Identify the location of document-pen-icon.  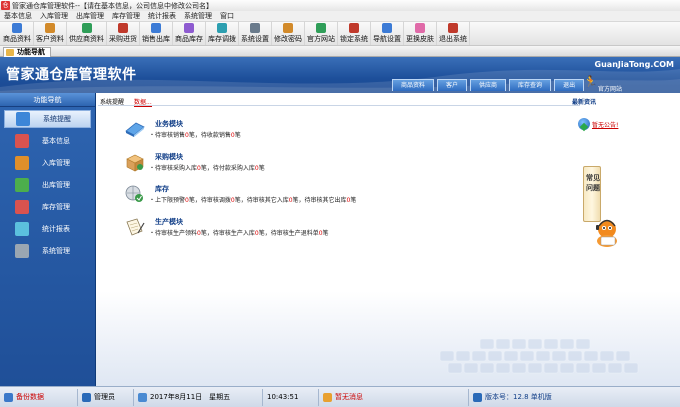
(135, 227).